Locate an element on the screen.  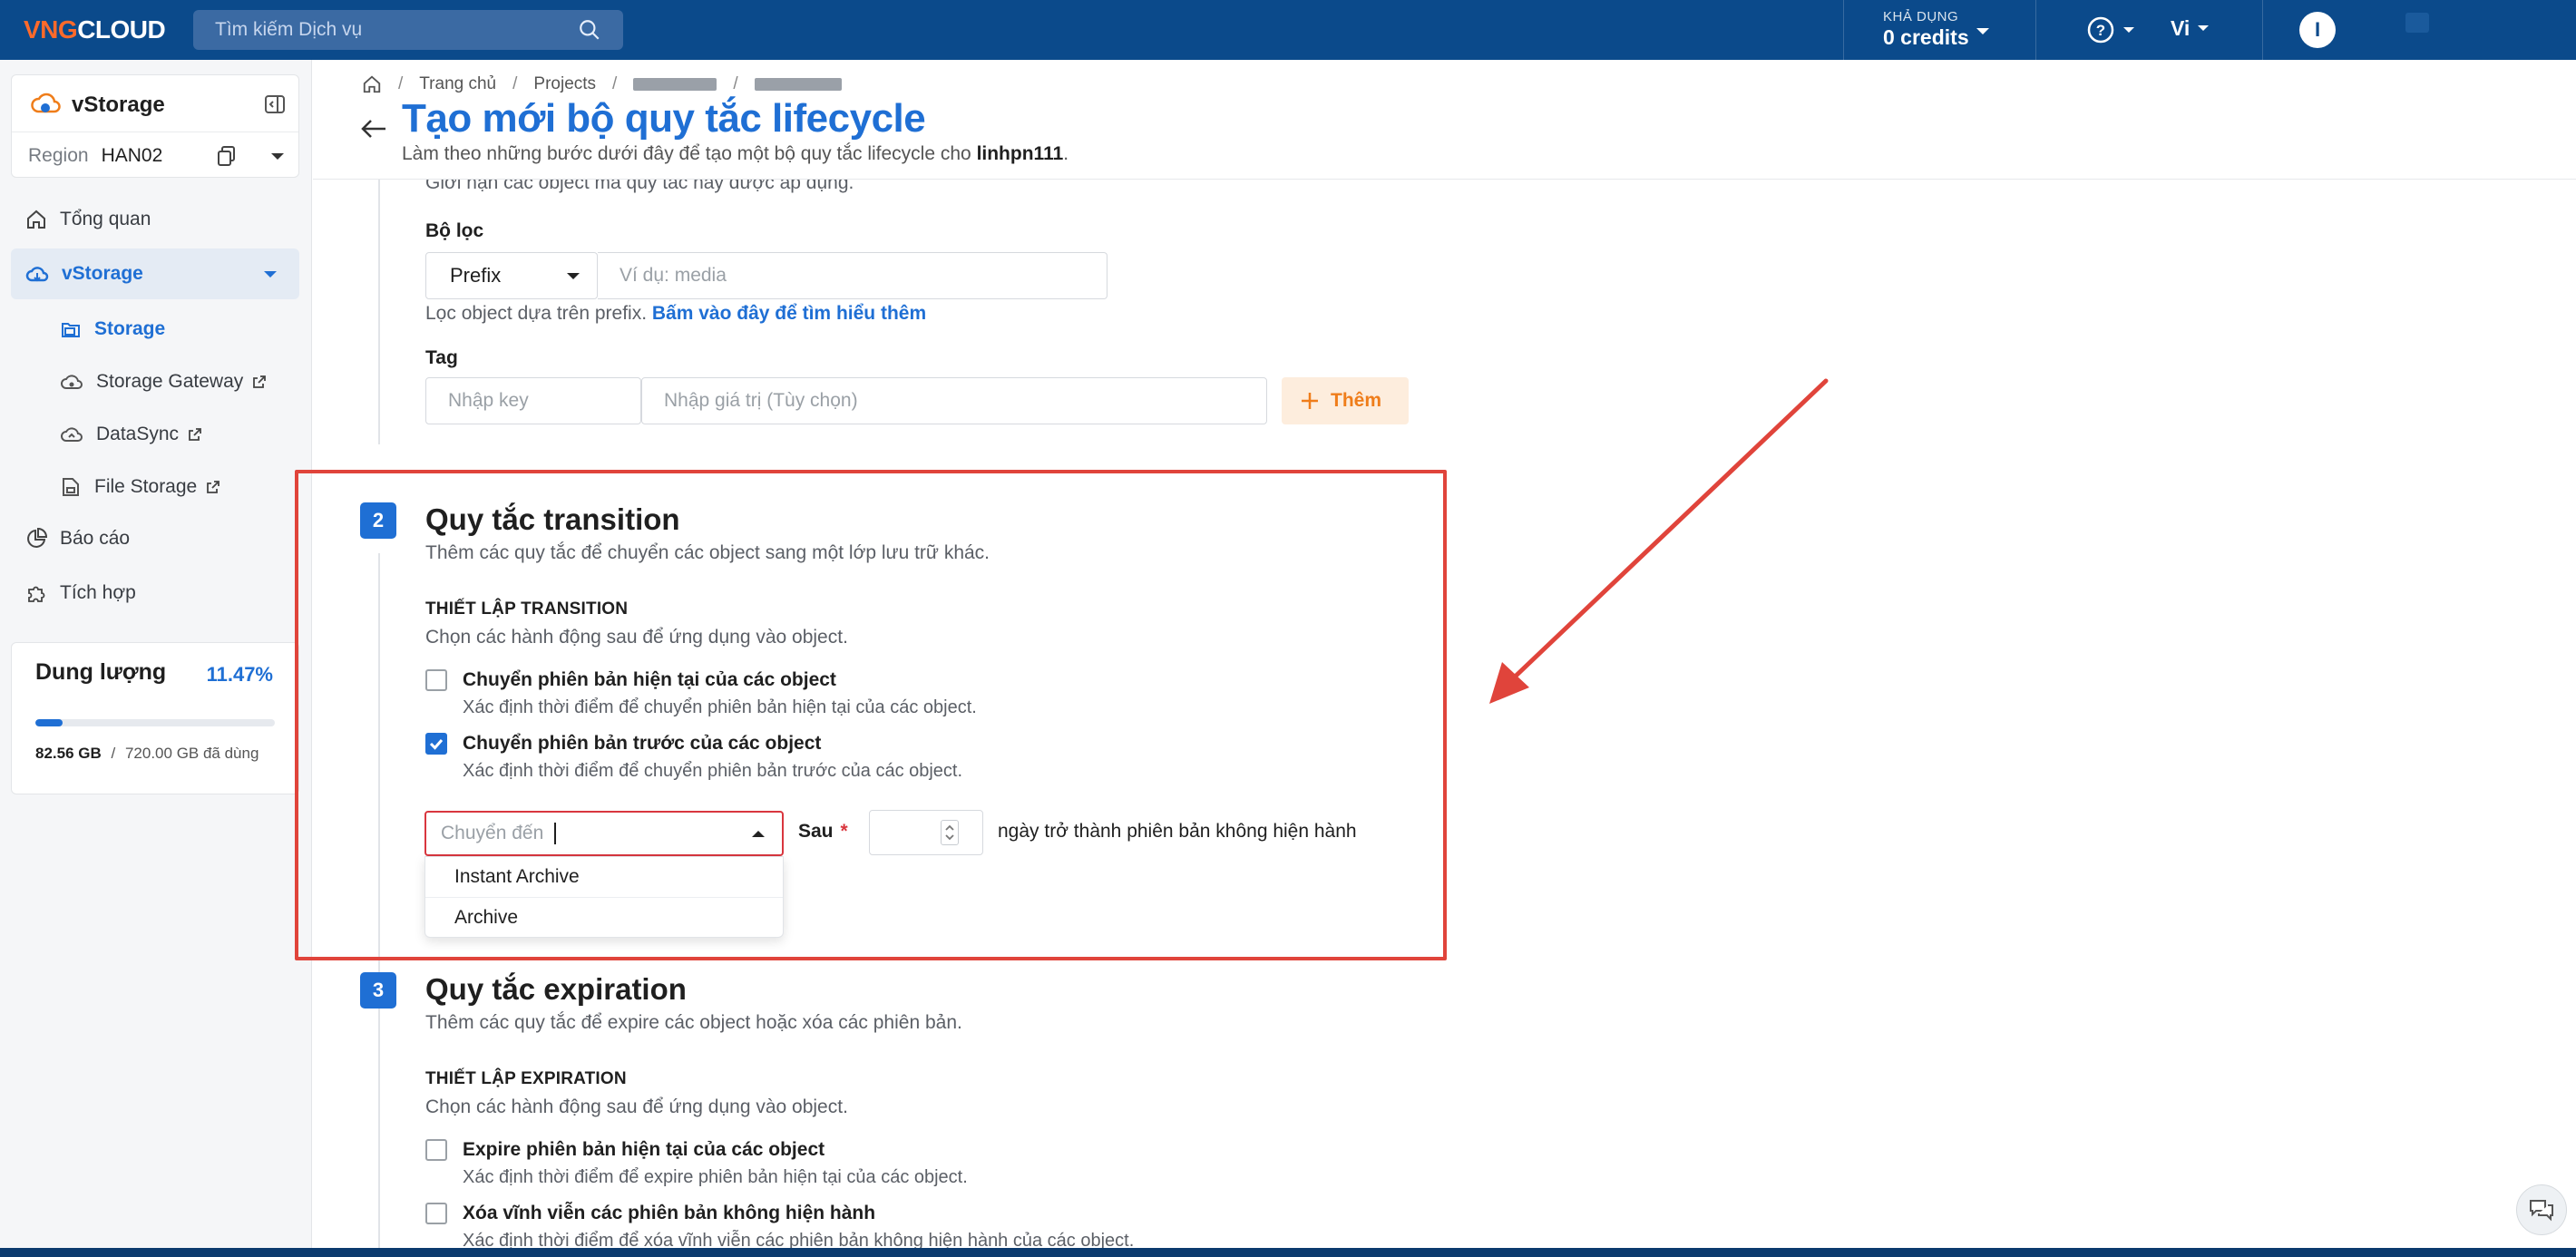
tag-value-placeholder: Nhập giá trị (Tùy chọn) is located at coordinates (761, 400).